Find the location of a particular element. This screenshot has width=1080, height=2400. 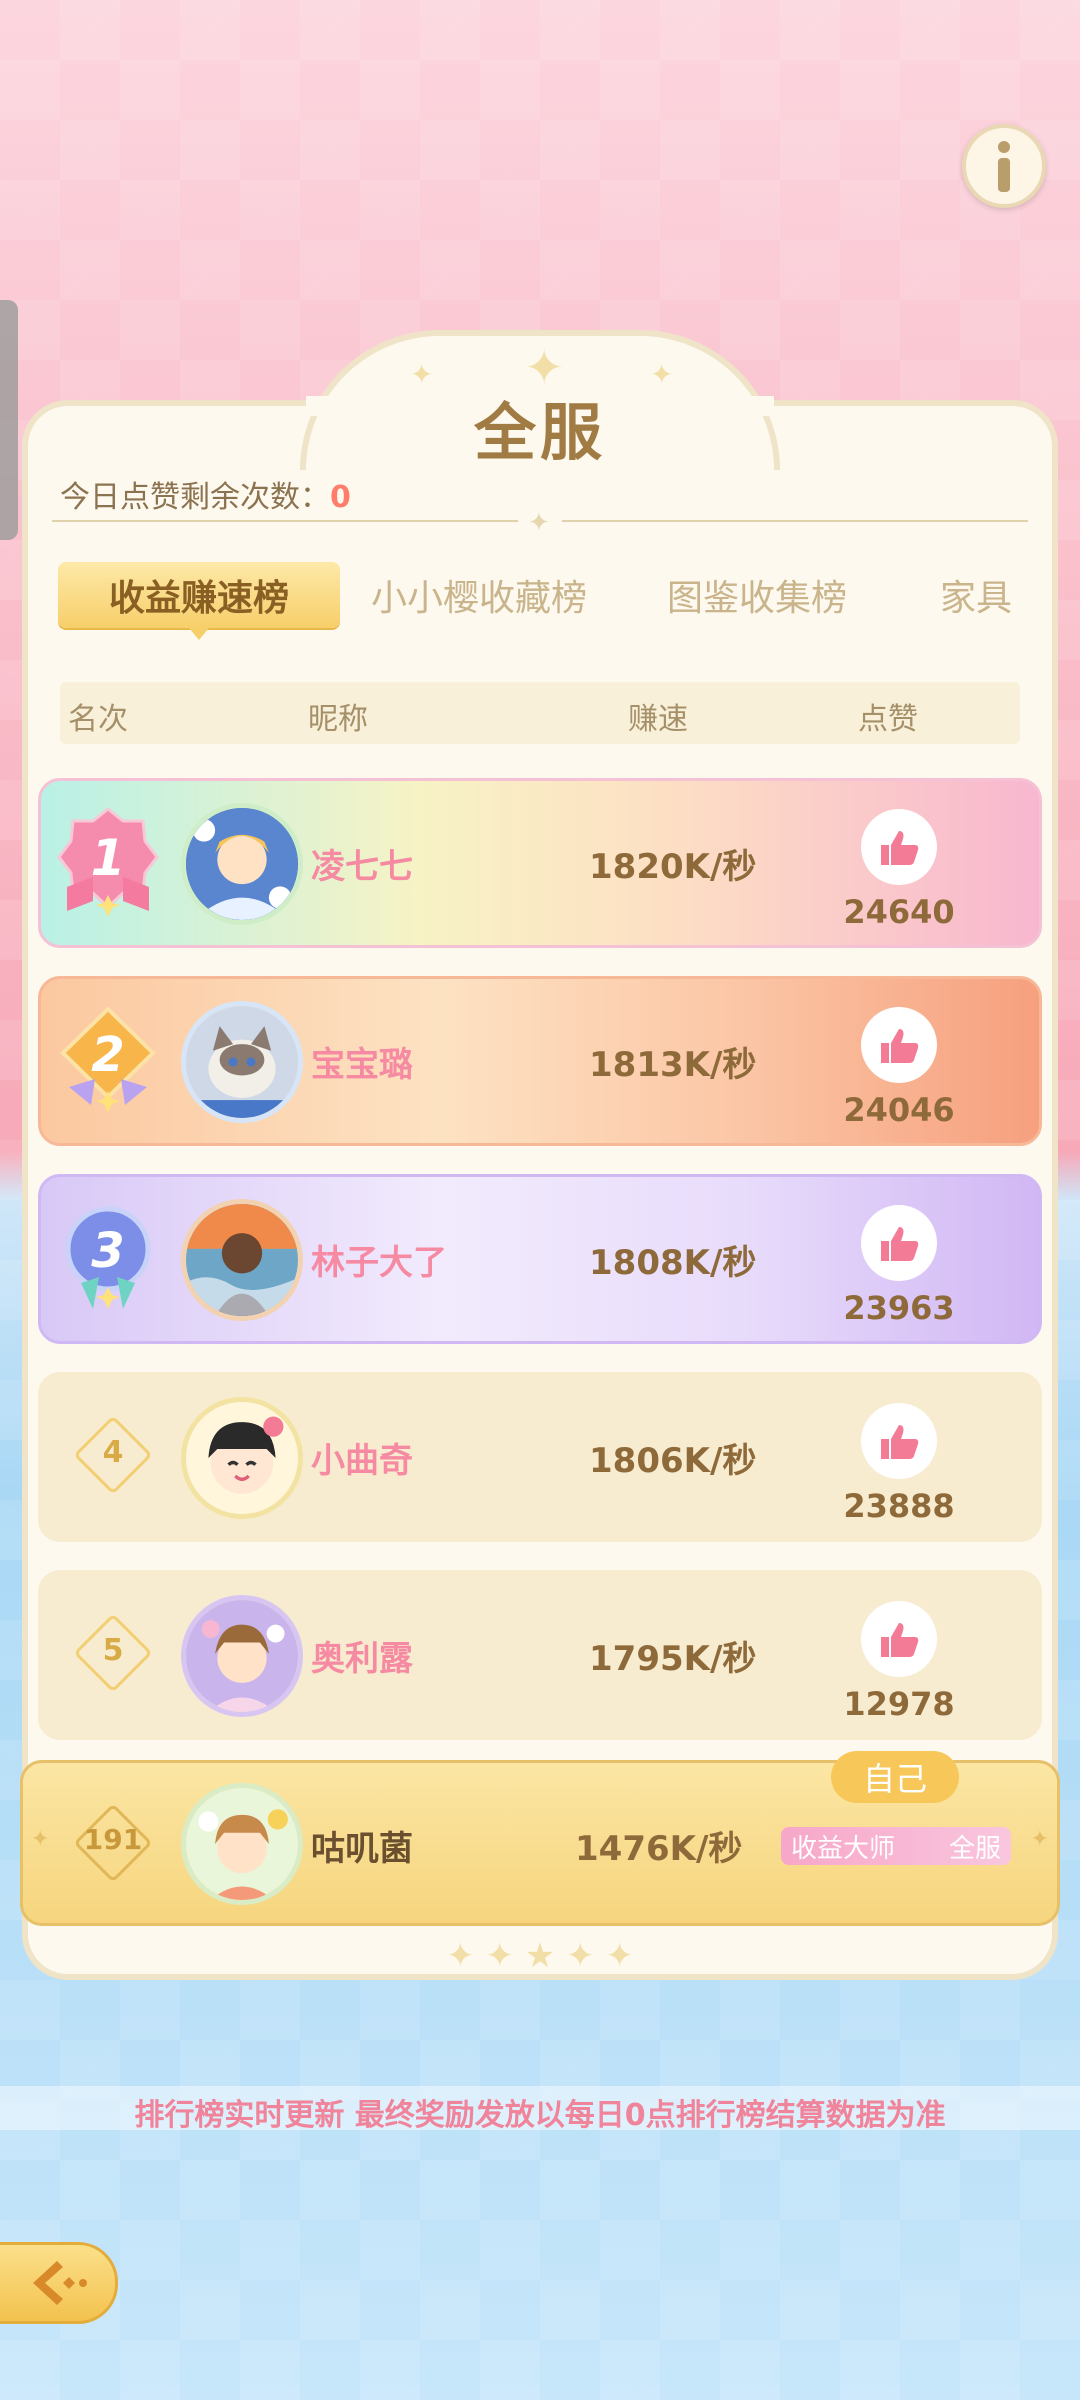

player-name: 小曲奇 is located at coordinates (362, 1461).